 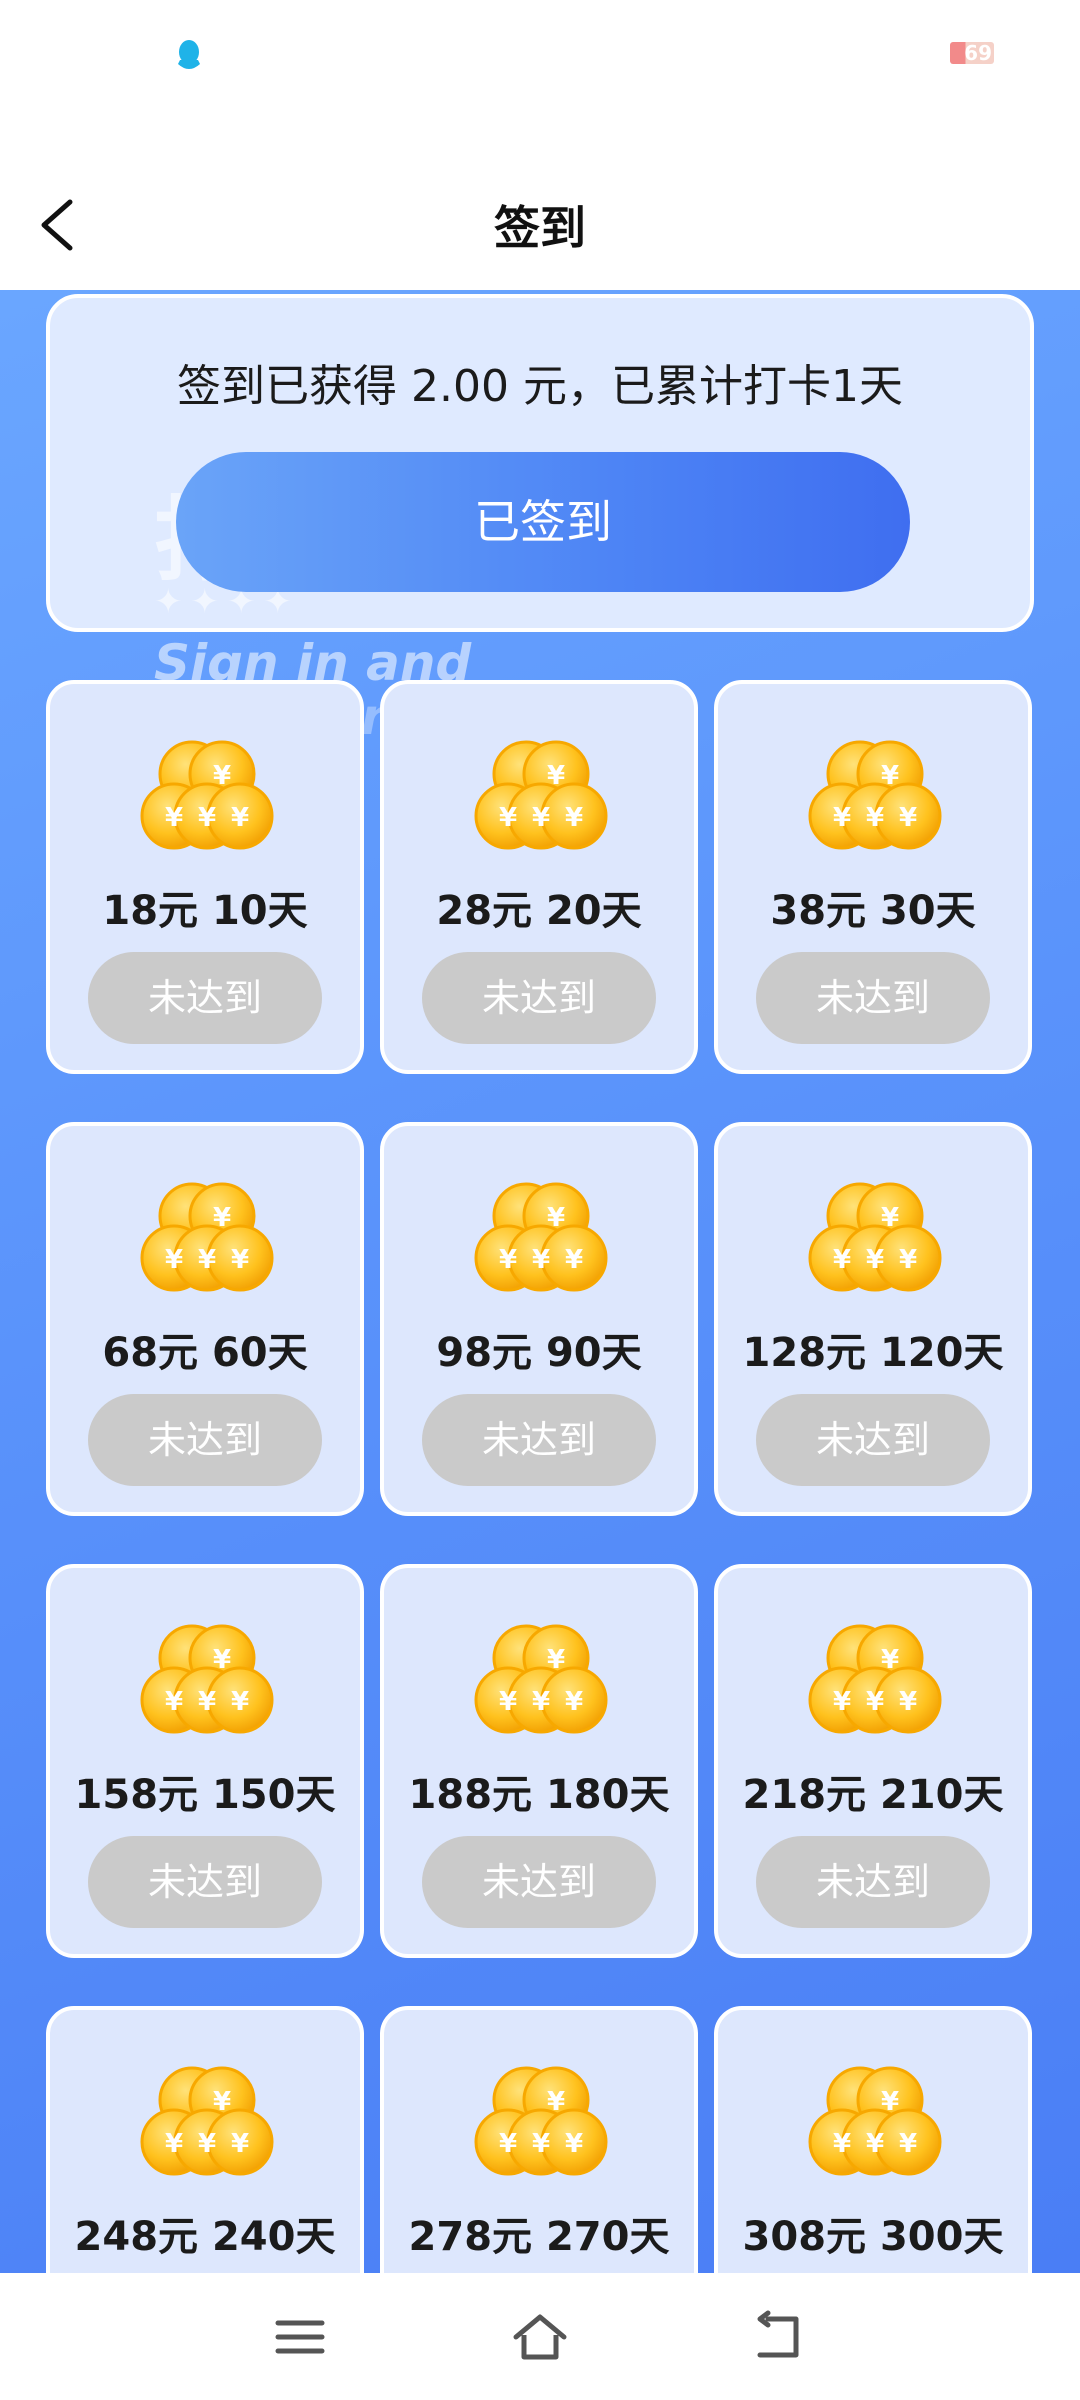 What do you see at coordinates (205, 1761) in the screenshot?
I see `reward-card: ¥ ¥ ¥ ¥ 158元 150天未达到` at bounding box center [205, 1761].